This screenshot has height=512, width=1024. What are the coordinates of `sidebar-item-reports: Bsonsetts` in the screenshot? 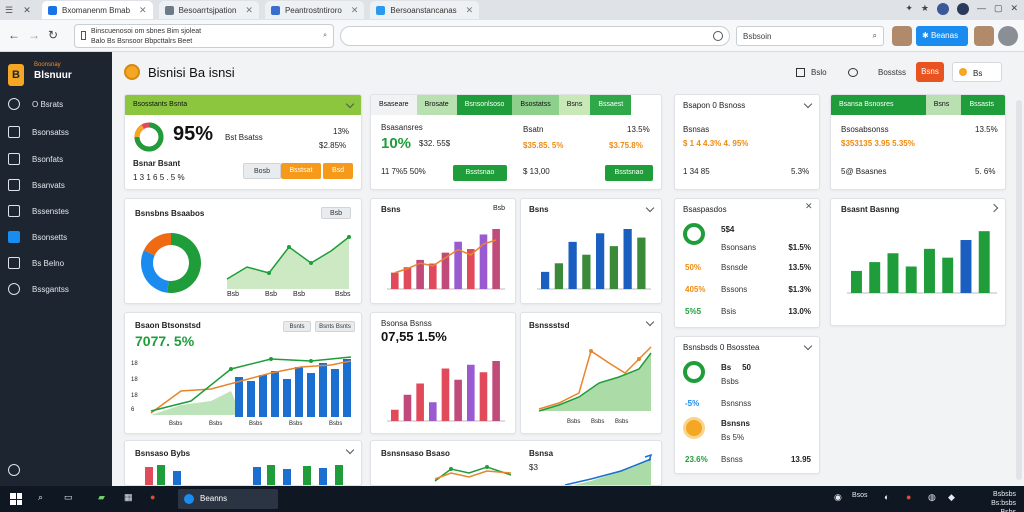 It's located at (56, 237).